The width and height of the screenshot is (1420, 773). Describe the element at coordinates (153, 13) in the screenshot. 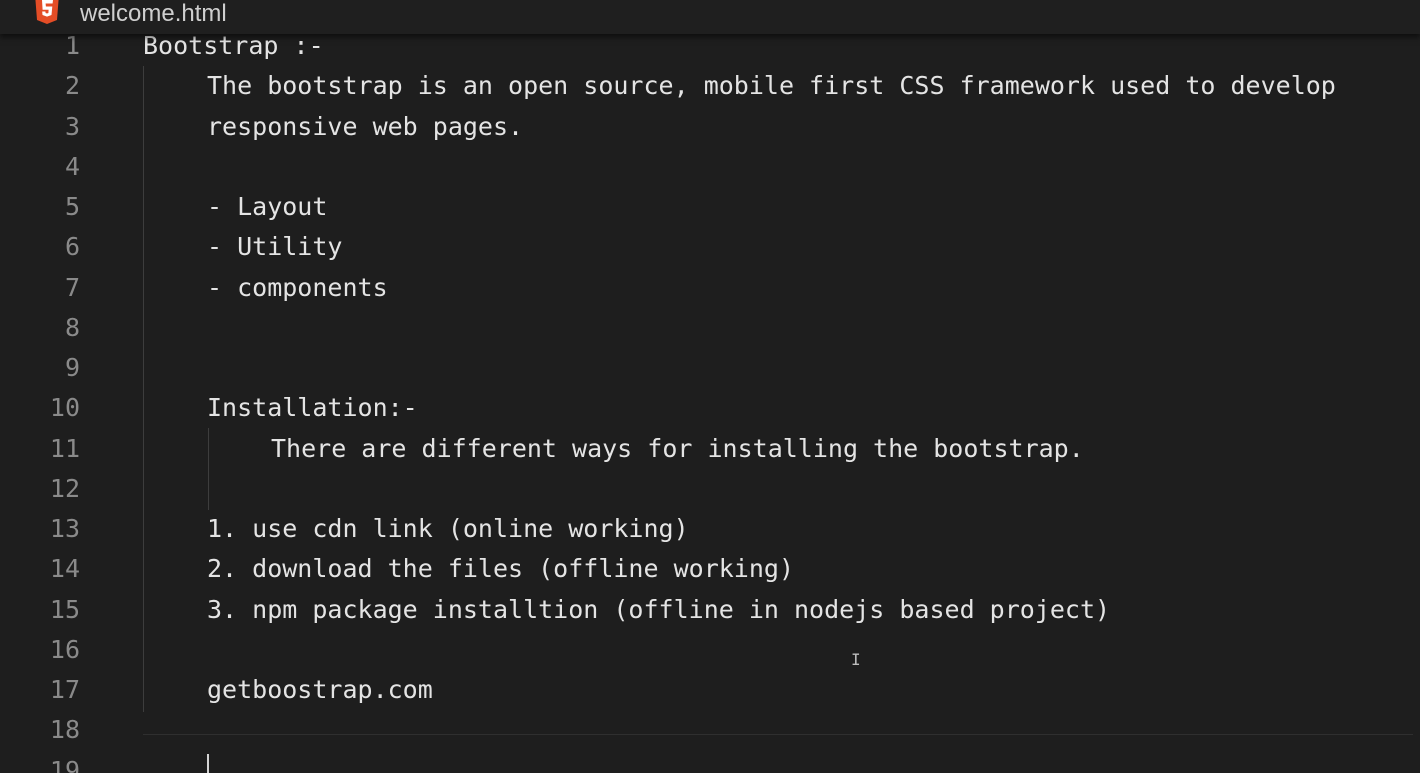

I see `tab-title: welcome.html` at that location.